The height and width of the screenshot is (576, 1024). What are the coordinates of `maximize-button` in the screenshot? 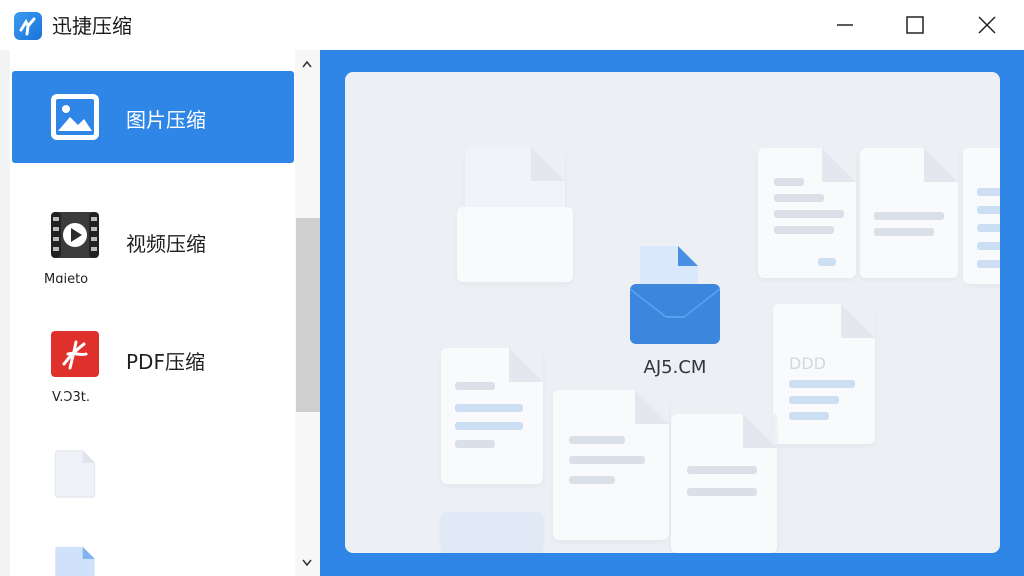 It's located at (915, 25).